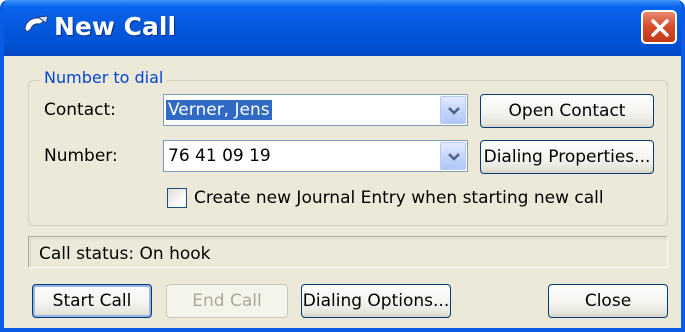  I want to click on end-call-button: End Call, so click(227, 301).